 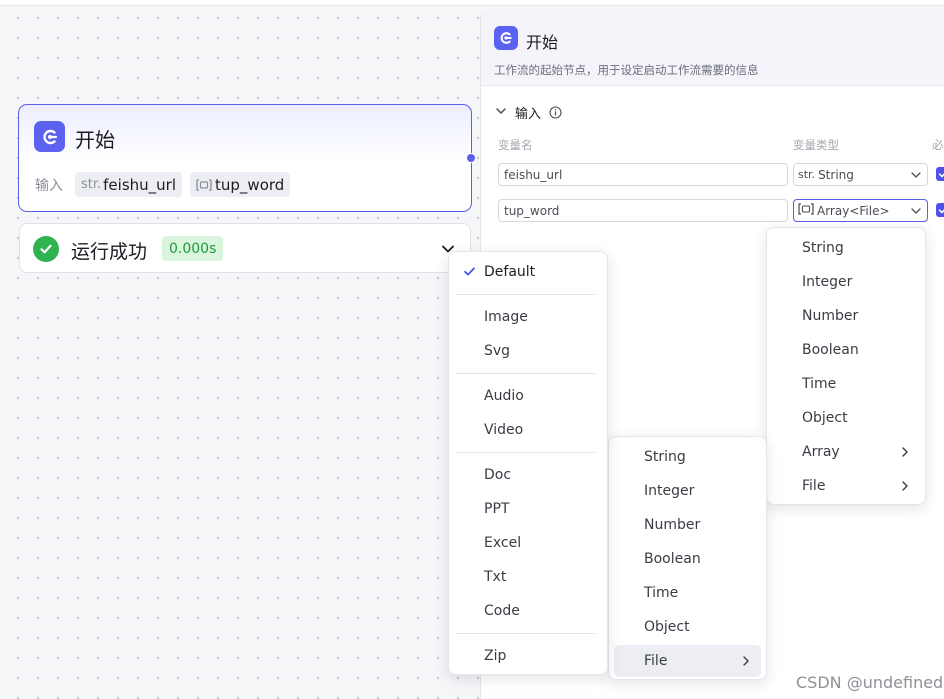 I want to click on info-icon, so click(x=555, y=112).